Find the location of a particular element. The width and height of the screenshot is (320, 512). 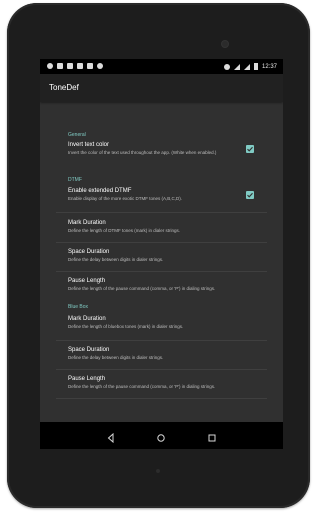

alarm-icon is located at coordinates (226, 66).